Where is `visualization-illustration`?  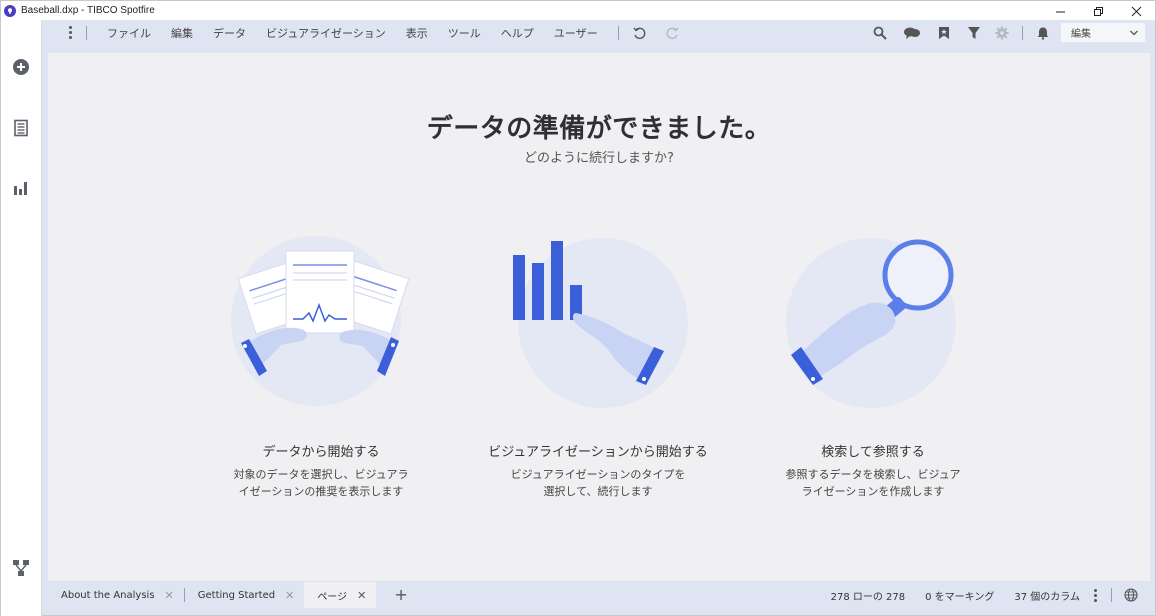 visualization-illustration is located at coordinates (598, 323).